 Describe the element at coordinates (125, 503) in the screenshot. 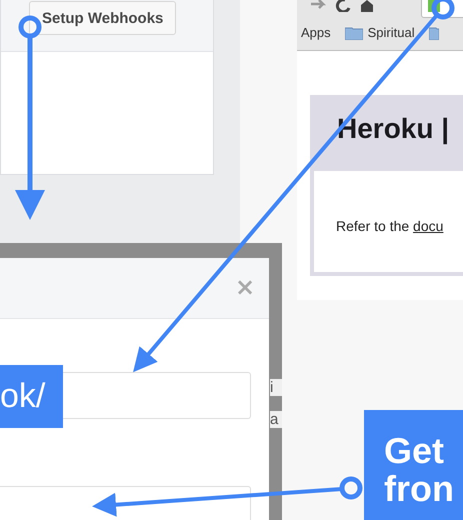

I see `input-field` at that location.